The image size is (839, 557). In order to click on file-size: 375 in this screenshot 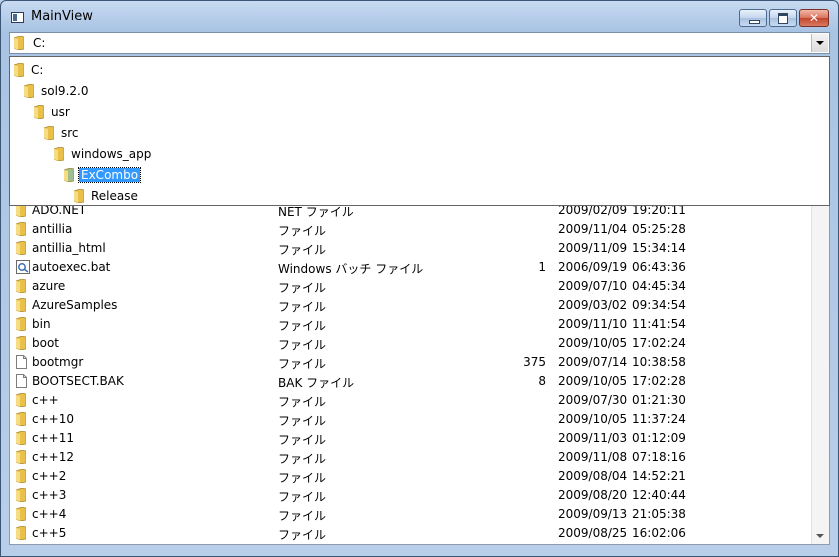, I will do `click(534, 362)`.